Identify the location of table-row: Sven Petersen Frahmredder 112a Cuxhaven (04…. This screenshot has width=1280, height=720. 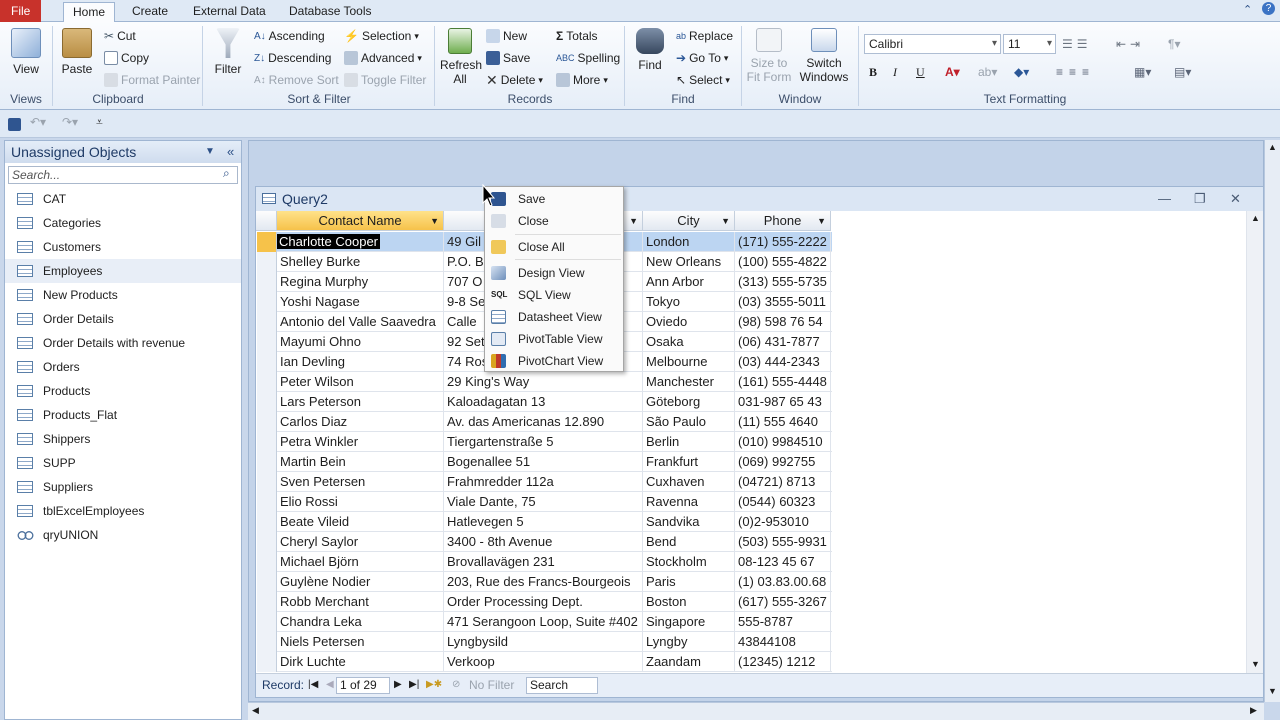
(544, 482).